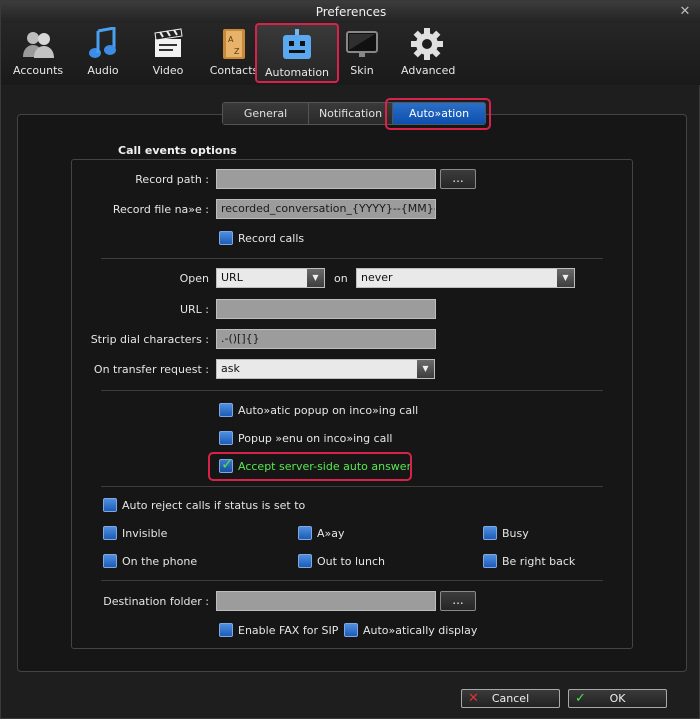 Image resolution: width=700 pixels, height=719 pixels. What do you see at coordinates (177, 150) in the screenshot?
I see `section-title: Call events options` at bounding box center [177, 150].